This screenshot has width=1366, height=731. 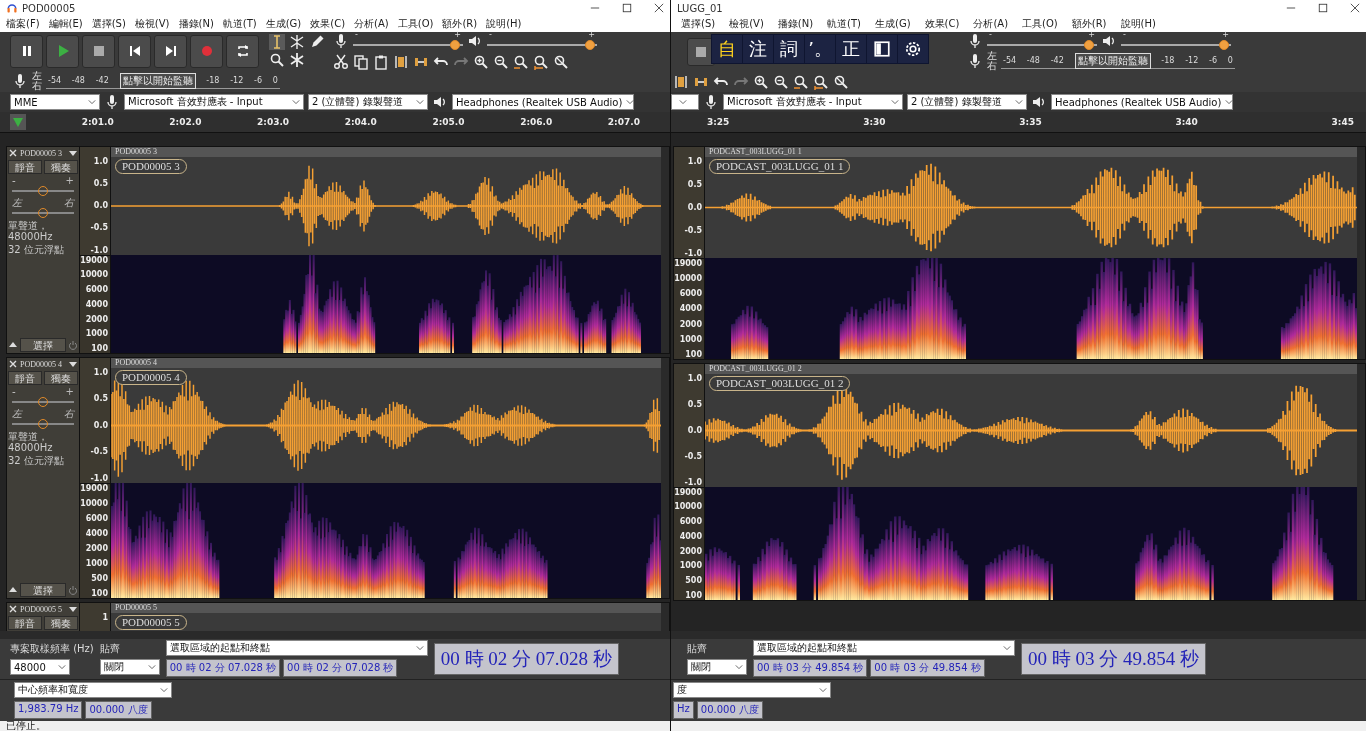 I want to click on center-frequency-field: 1,983.79 Hz, so click(x=48, y=709).